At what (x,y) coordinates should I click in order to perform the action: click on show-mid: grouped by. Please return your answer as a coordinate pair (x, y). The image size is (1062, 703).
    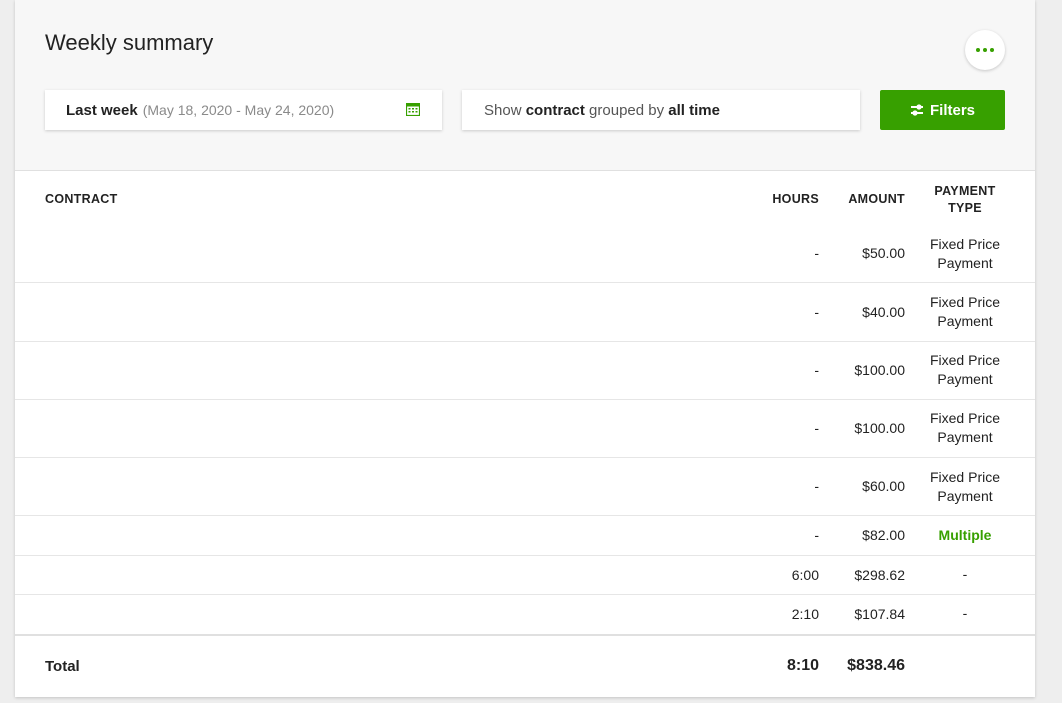
    Looking at the image, I should click on (626, 110).